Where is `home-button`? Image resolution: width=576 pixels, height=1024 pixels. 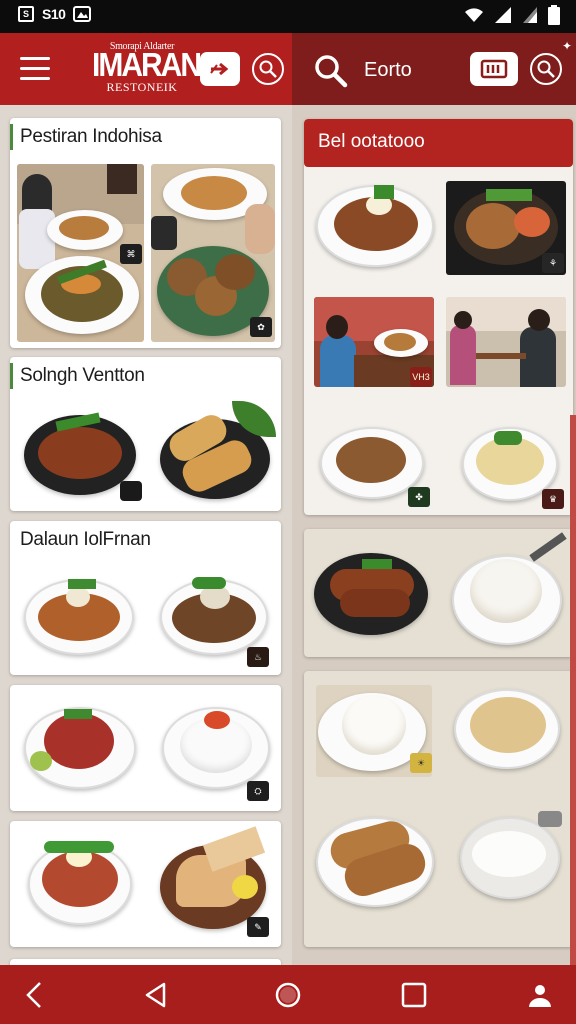
home-button is located at coordinates (288, 994).